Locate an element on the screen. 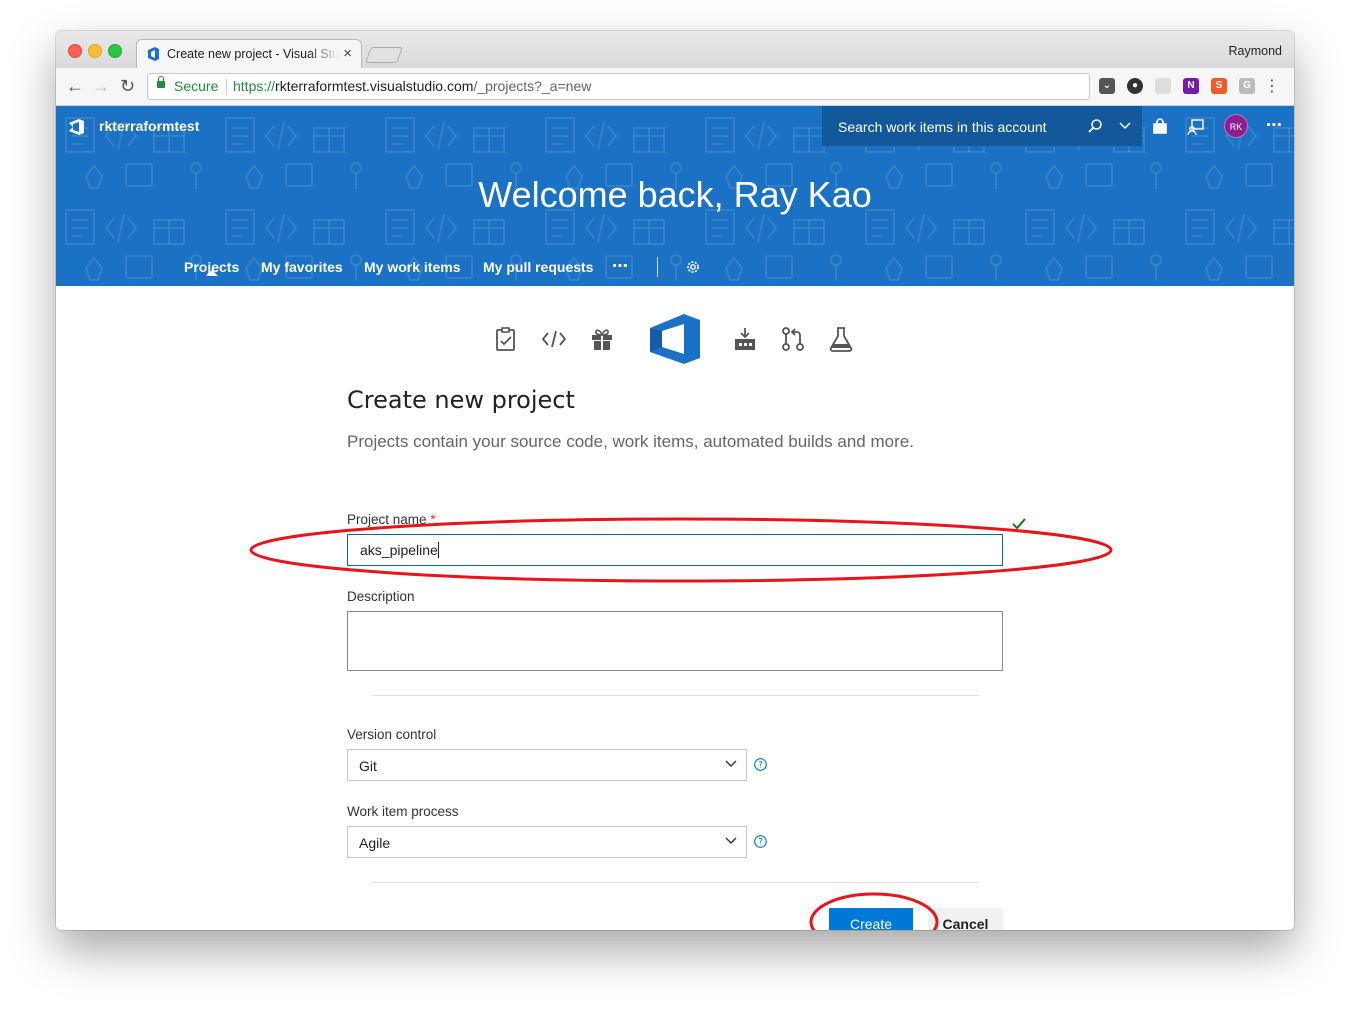 Image resolution: width=1350 pixels, height=1011 pixels. vsts-favicon-icon is located at coordinates (153, 54).